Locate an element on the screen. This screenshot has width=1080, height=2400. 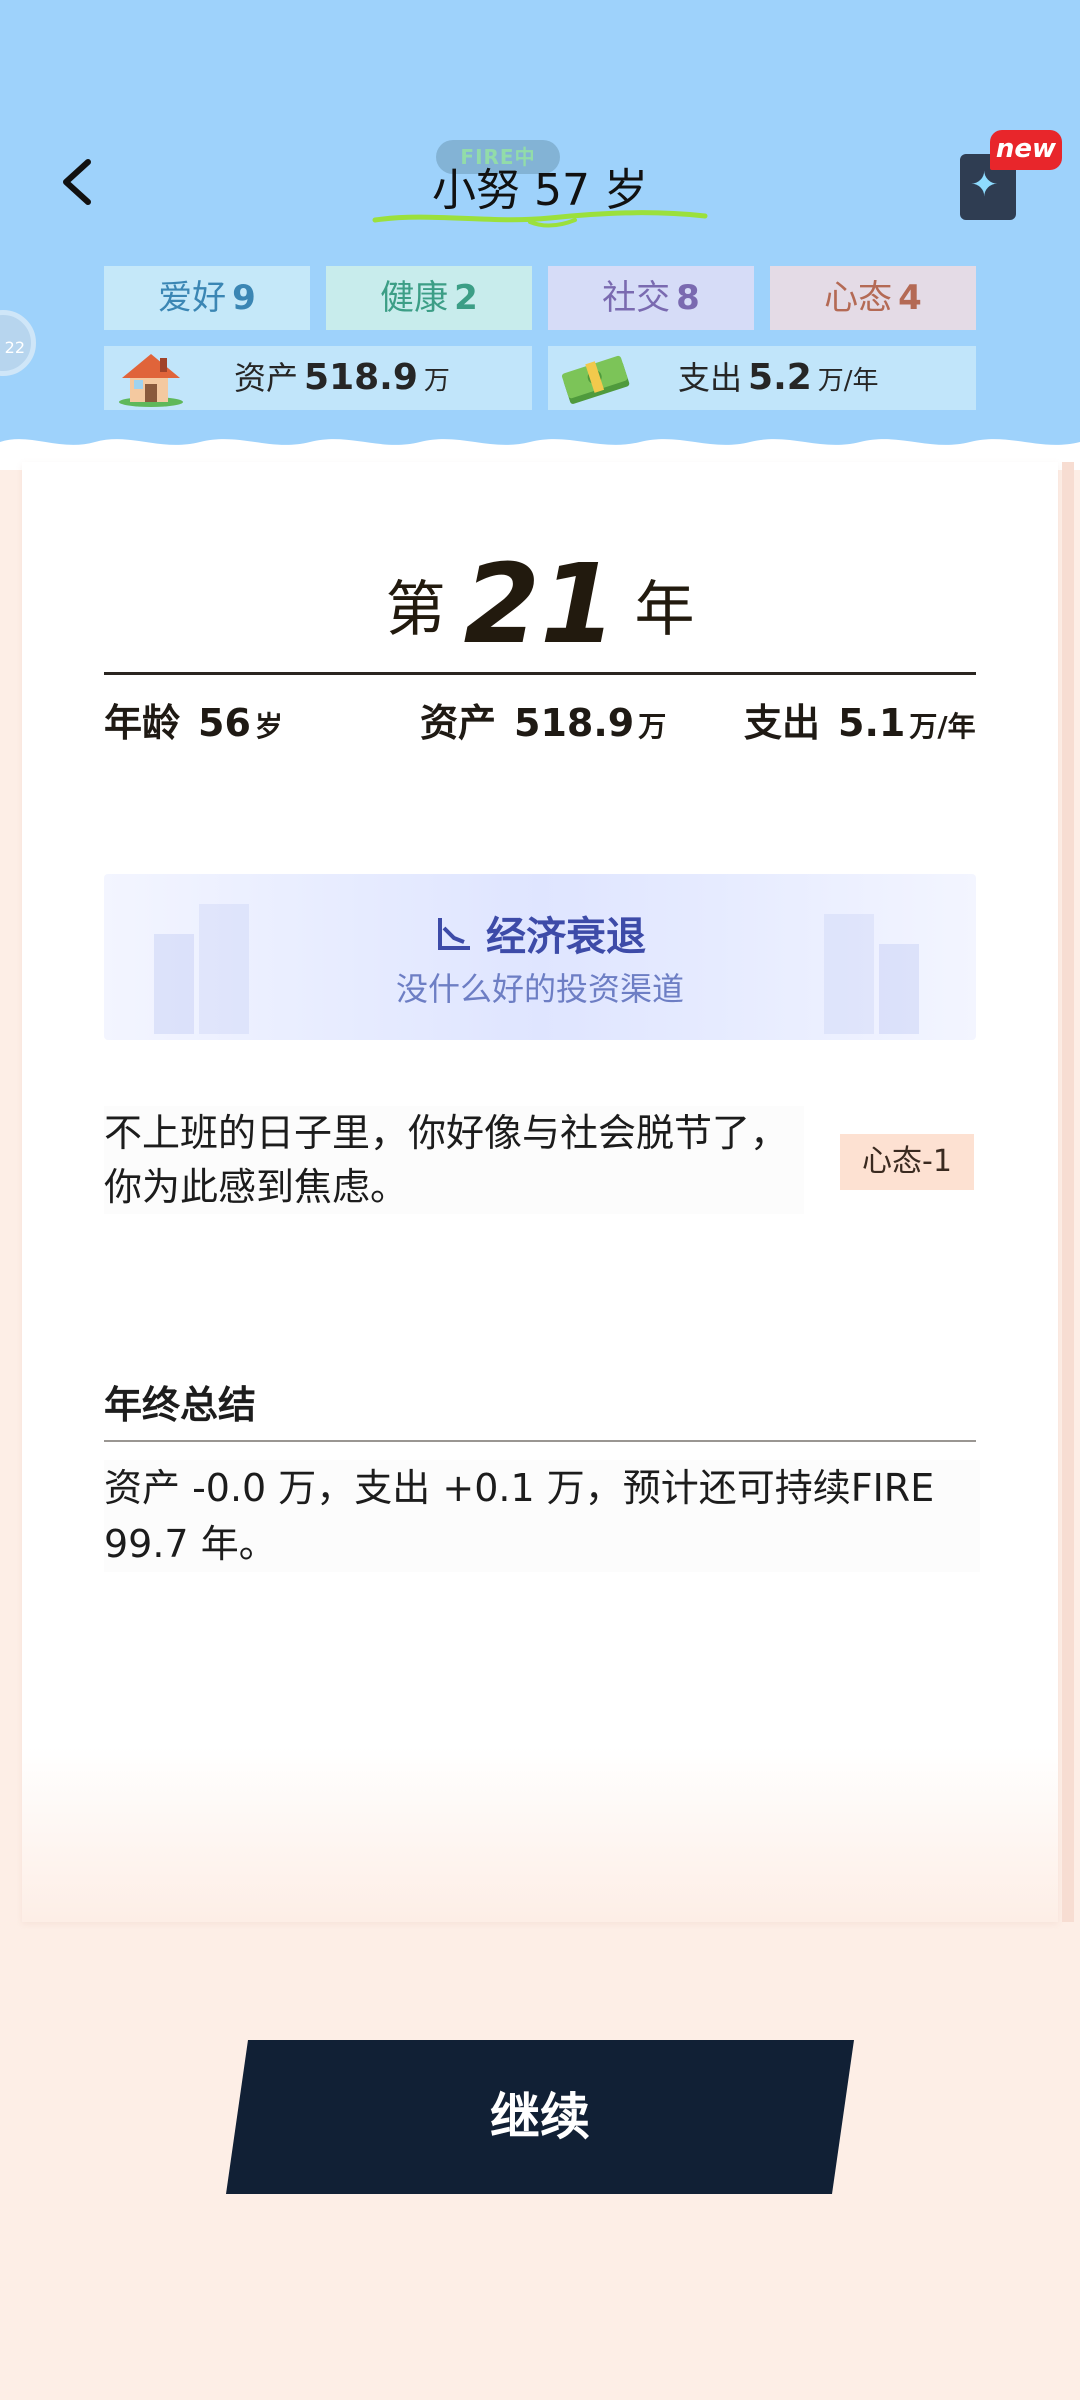
expense-label: 支出 is located at coordinates (710, 378).